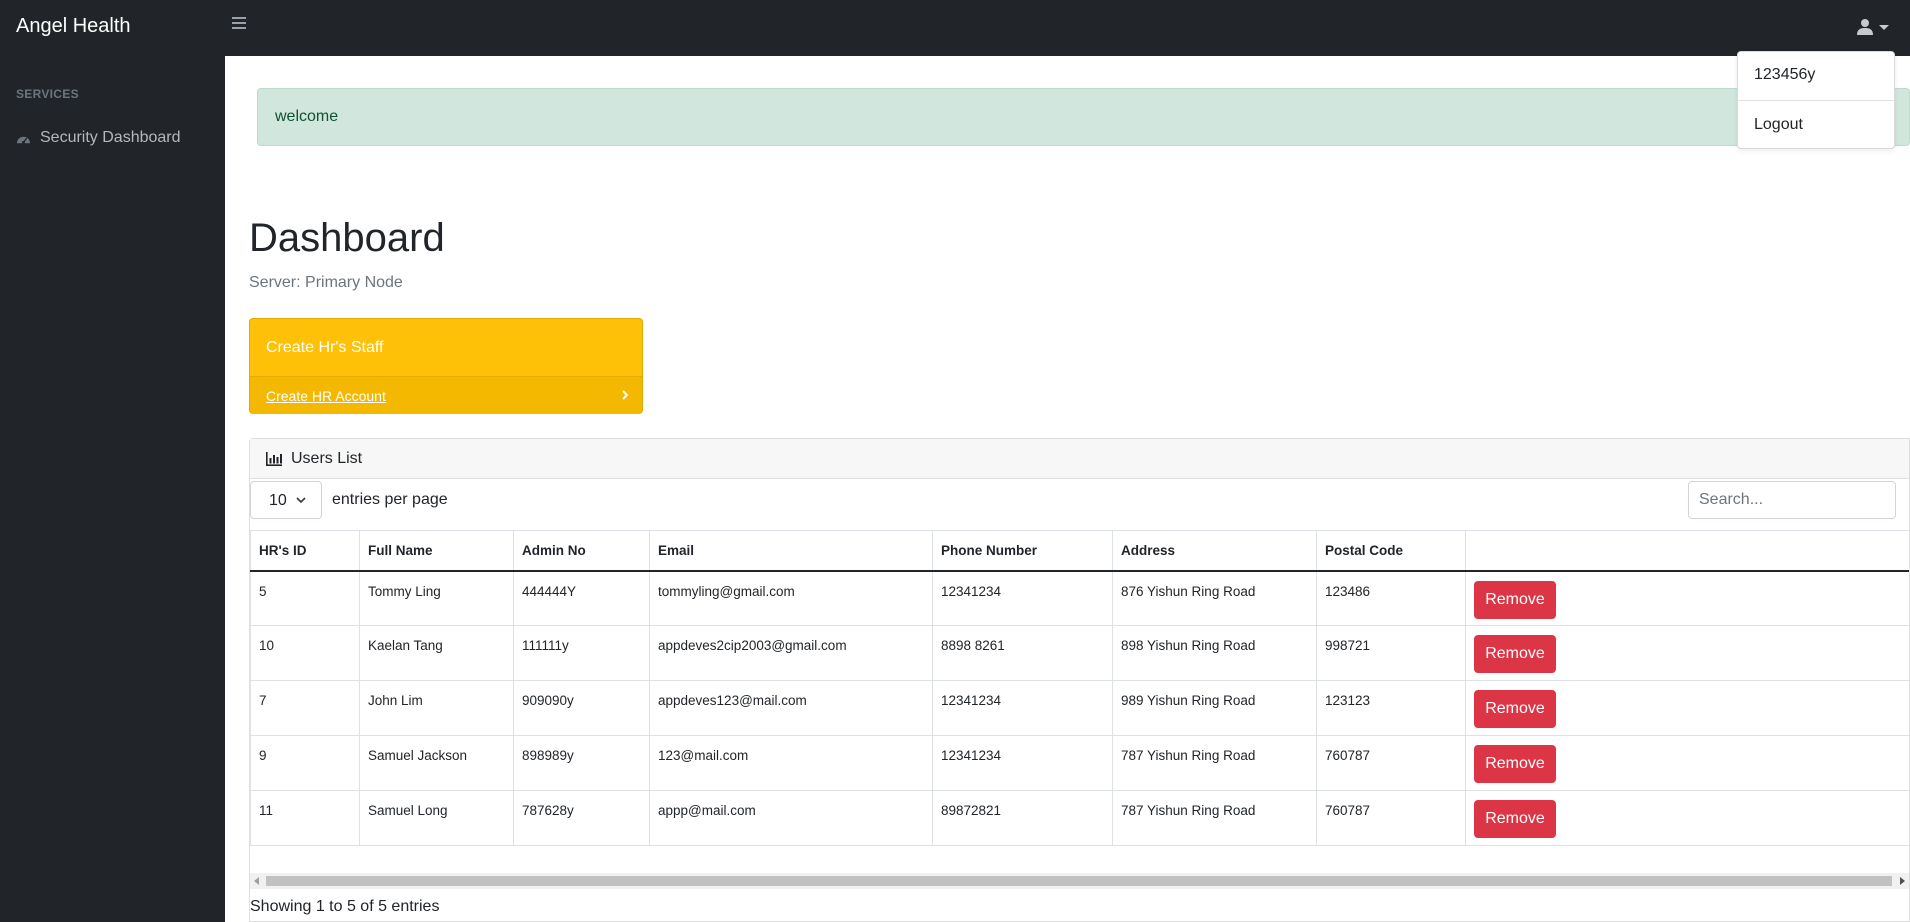 Image resolution: width=1910 pixels, height=922 pixels. Describe the element at coordinates (1391, 598) in the screenshot. I see `cell-postal: 123486` at that location.